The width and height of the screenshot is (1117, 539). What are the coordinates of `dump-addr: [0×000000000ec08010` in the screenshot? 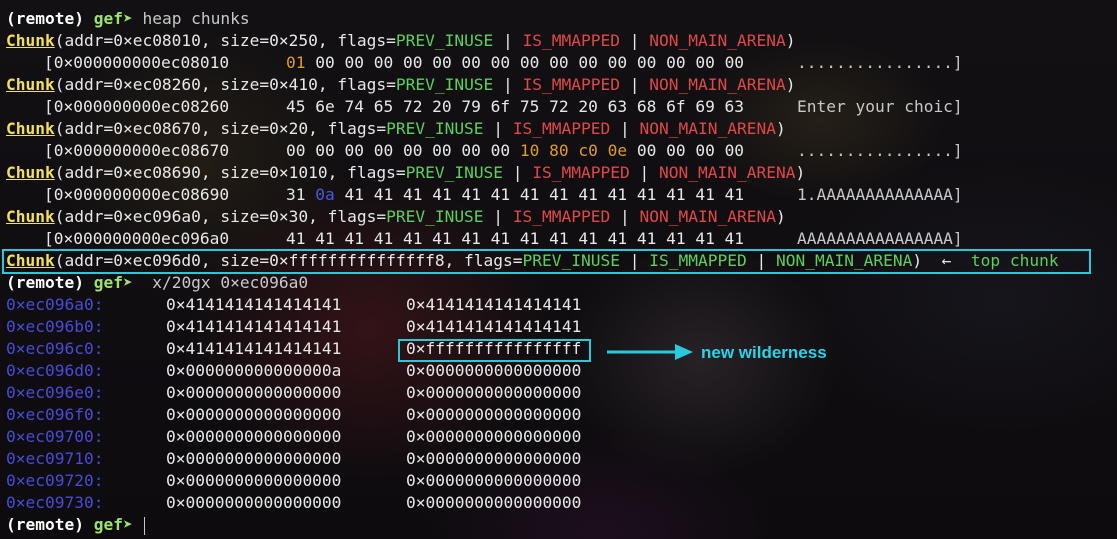 It's located at (137, 62).